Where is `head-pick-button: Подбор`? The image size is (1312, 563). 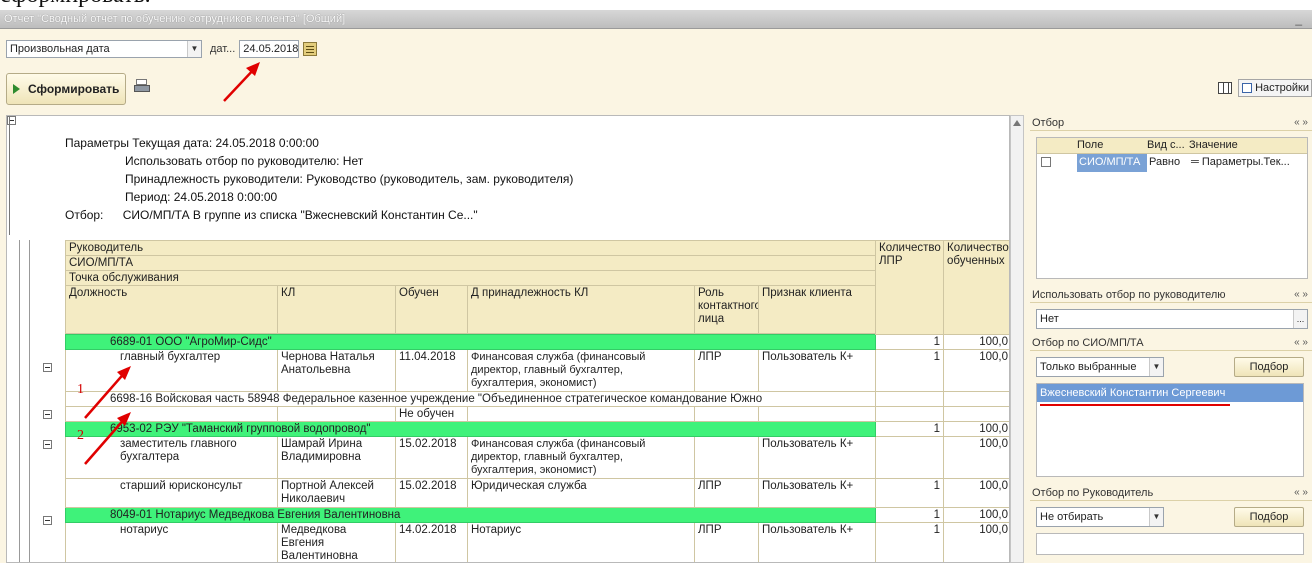
head-pick-button: Подбор is located at coordinates (1269, 517).